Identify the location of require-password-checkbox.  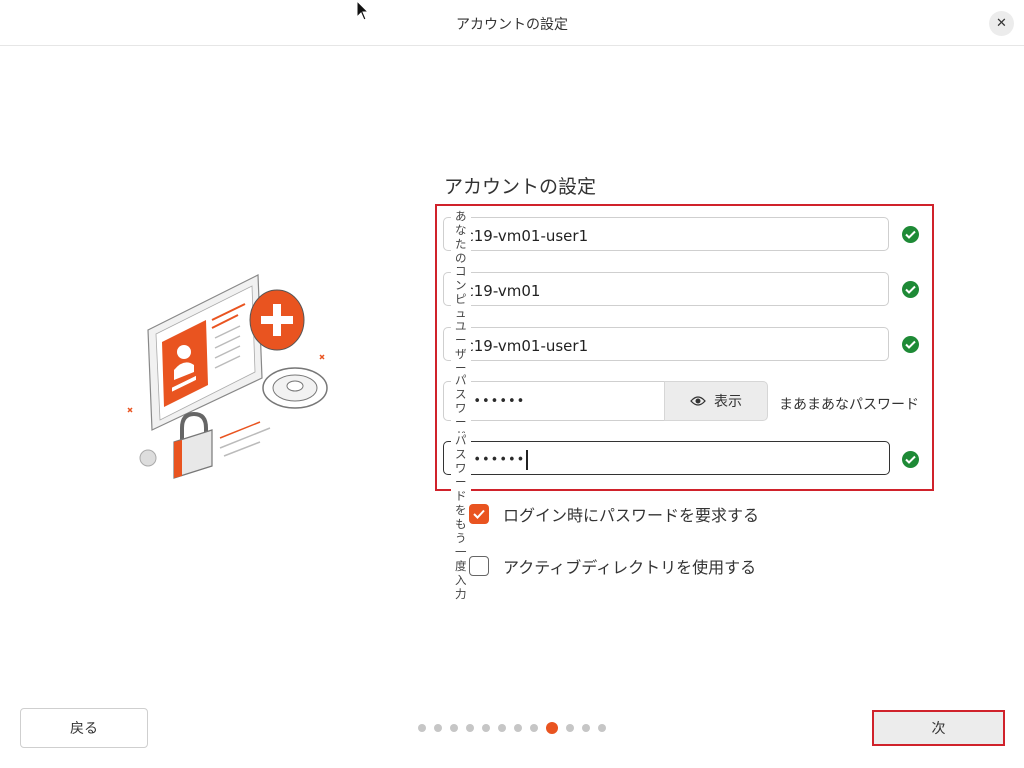
(479, 514).